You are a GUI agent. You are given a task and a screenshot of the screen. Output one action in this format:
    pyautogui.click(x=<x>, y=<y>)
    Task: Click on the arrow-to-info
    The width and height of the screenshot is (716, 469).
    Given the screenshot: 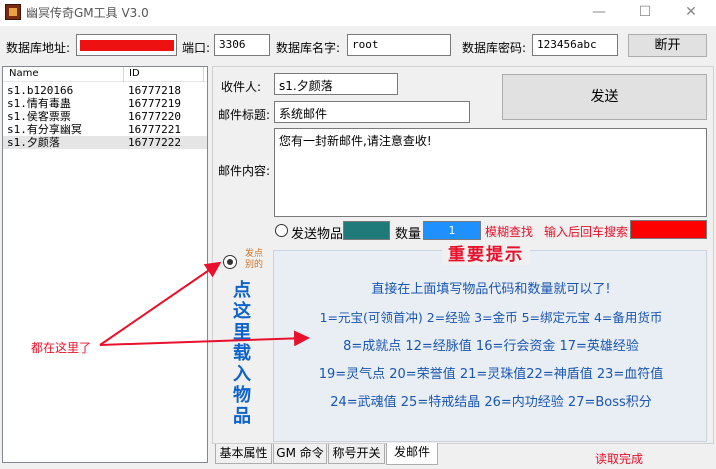 What is the action you would take?
    pyautogui.click(x=204, y=338)
    